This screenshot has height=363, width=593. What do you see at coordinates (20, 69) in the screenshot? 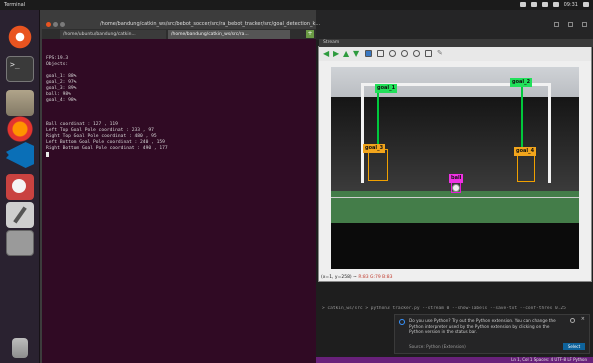
I see `terminal-icon` at bounding box center [20, 69].